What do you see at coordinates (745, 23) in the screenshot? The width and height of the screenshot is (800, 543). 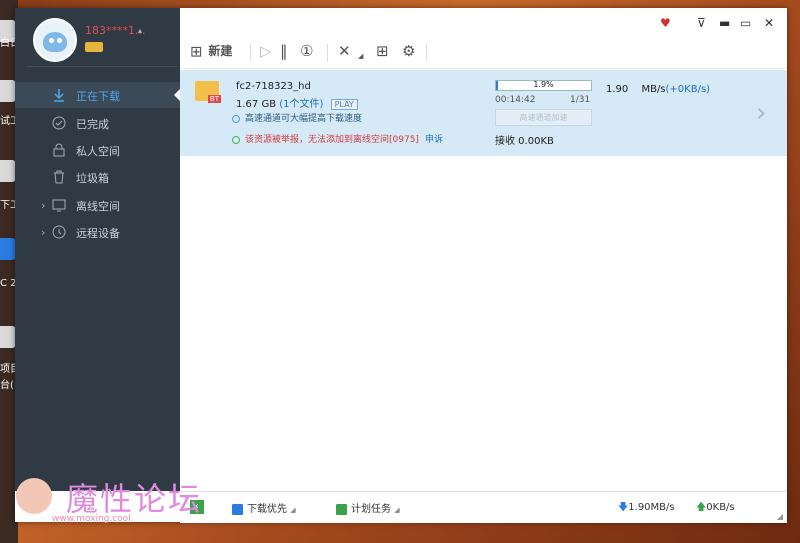 I see `maximize-icon: ▭` at bounding box center [745, 23].